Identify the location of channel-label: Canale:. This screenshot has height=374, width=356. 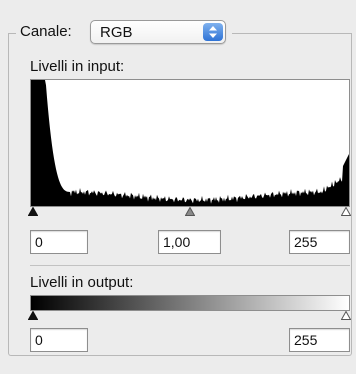
(46, 31).